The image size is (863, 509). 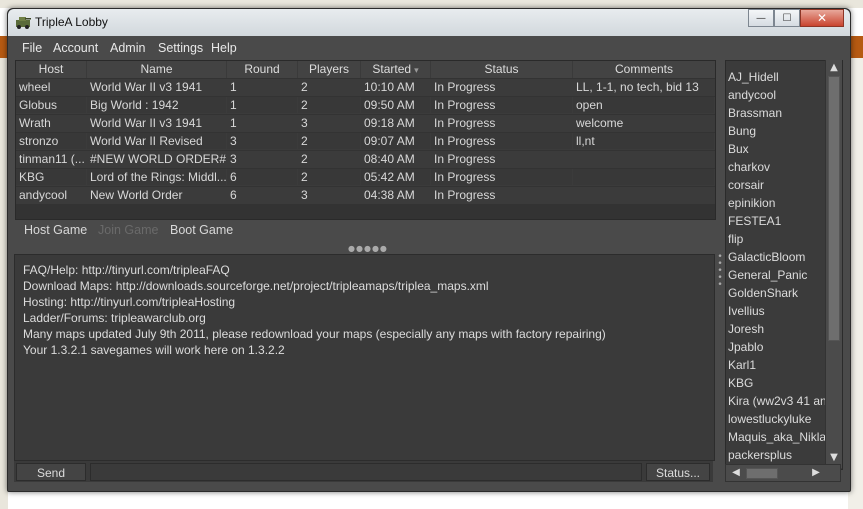 What do you see at coordinates (396, 123) in the screenshot?
I see `table-cell: 09:18 AM` at bounding box center [396, 123].